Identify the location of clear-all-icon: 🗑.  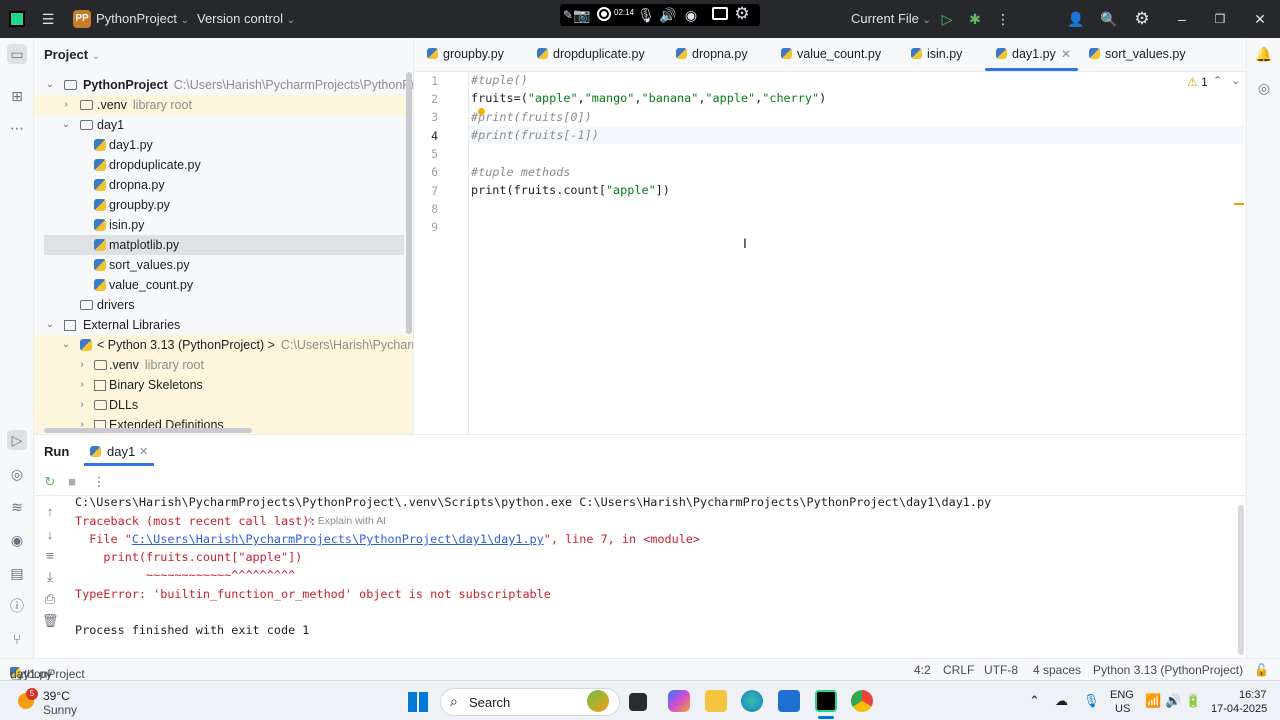
(50, 621).